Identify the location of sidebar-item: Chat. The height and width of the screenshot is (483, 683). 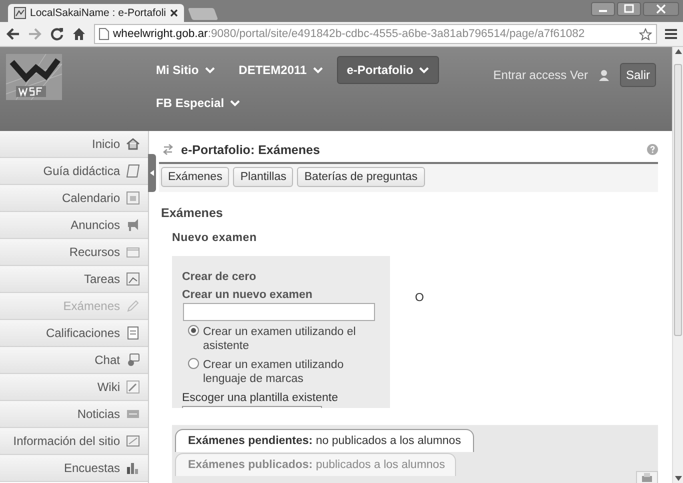
(74, 360).